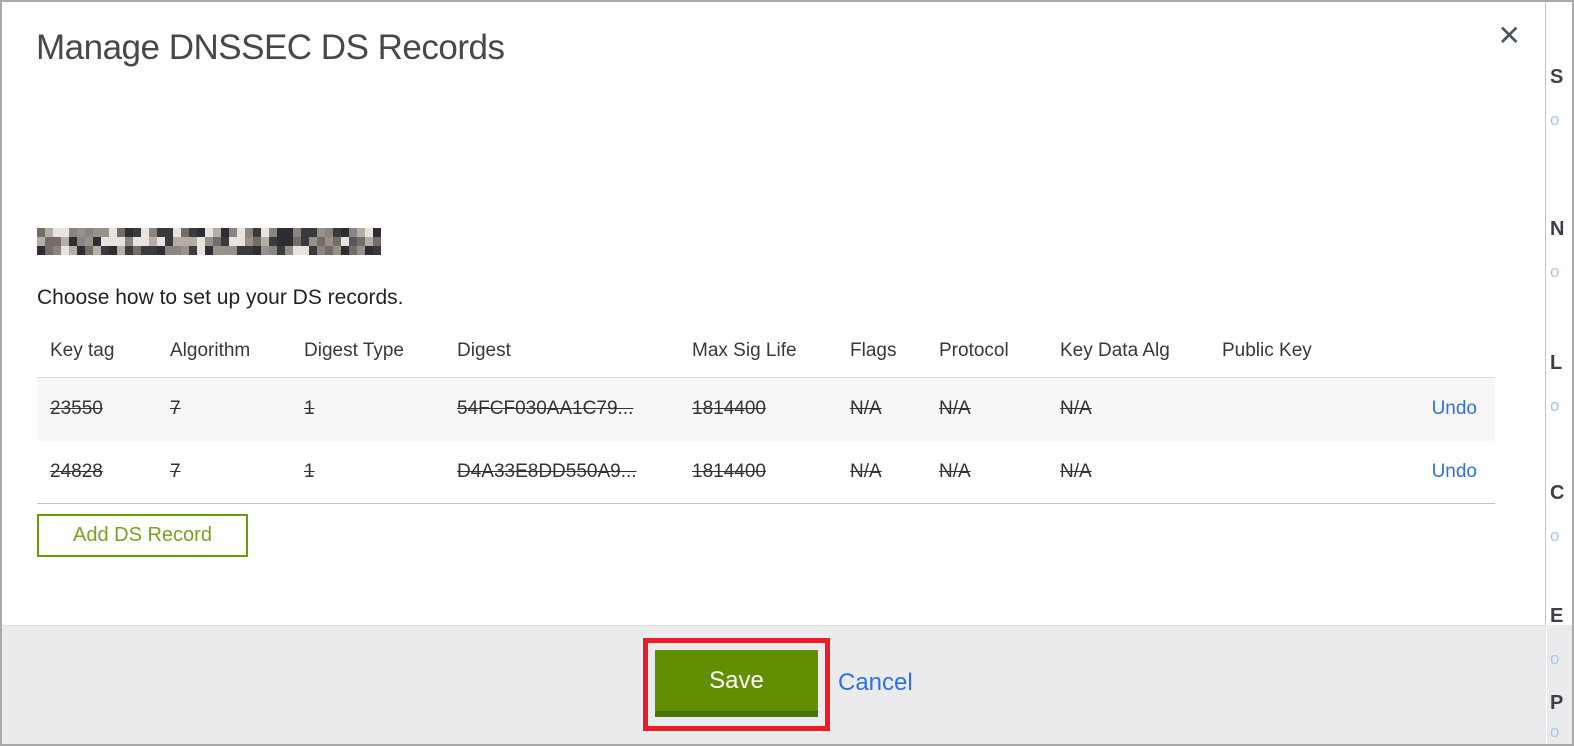 The height and width of the screenshot is (746, 1574). Describe the element at coordinates (736, 683) in the screenshot. I see `save-button: Save` at that location.